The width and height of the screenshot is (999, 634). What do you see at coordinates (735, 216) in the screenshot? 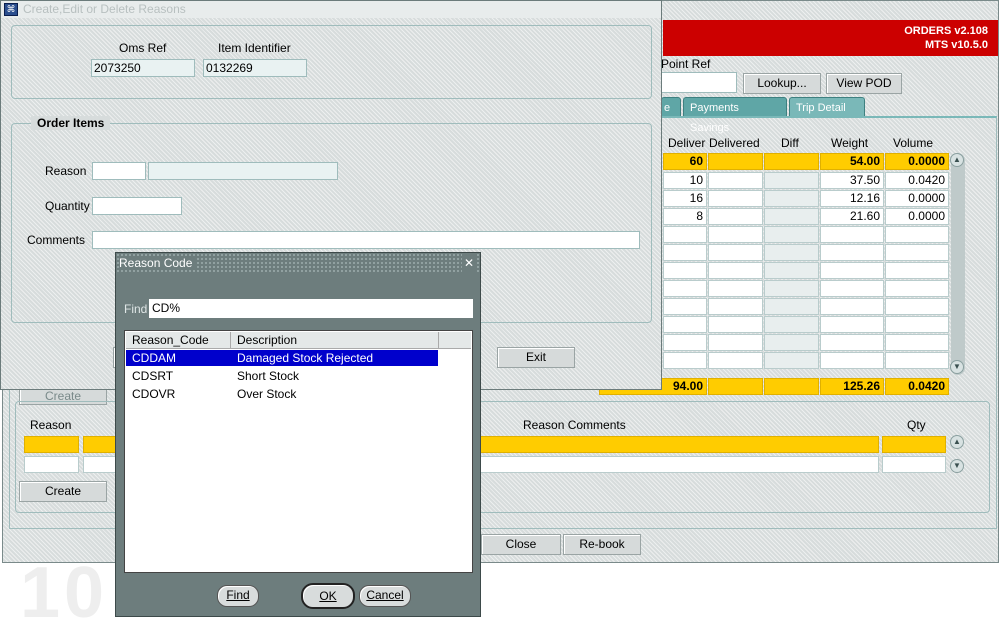
I see `row3-delivered` at bounding box center [735, 216].